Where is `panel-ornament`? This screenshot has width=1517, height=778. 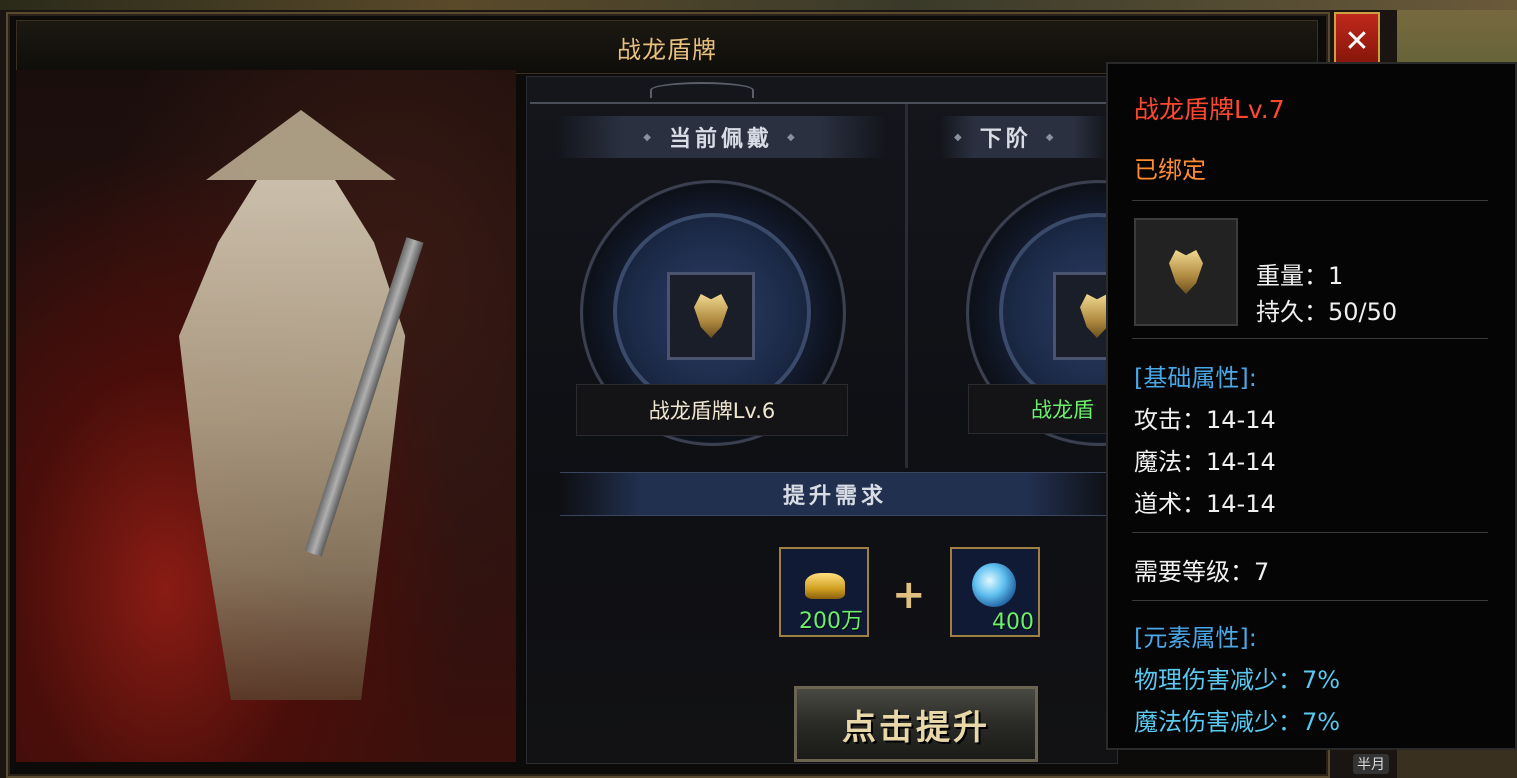
panel-ornament is located at coordinates (820, 91).